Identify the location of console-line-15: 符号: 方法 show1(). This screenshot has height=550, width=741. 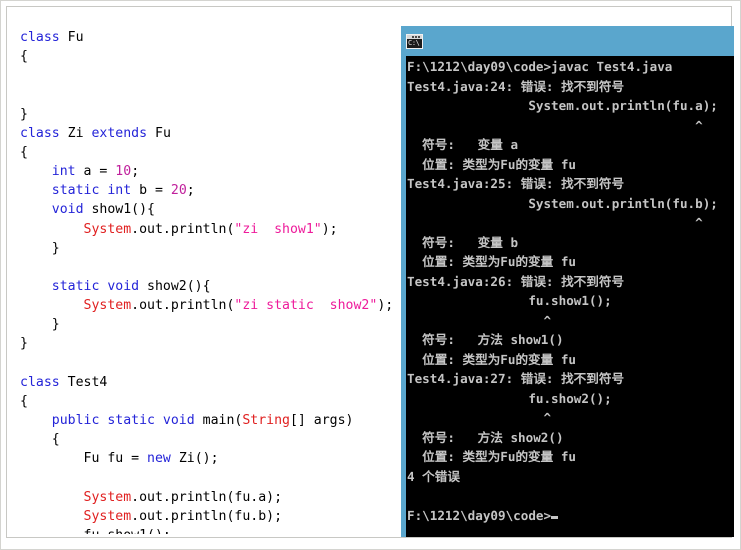
(485, 339).